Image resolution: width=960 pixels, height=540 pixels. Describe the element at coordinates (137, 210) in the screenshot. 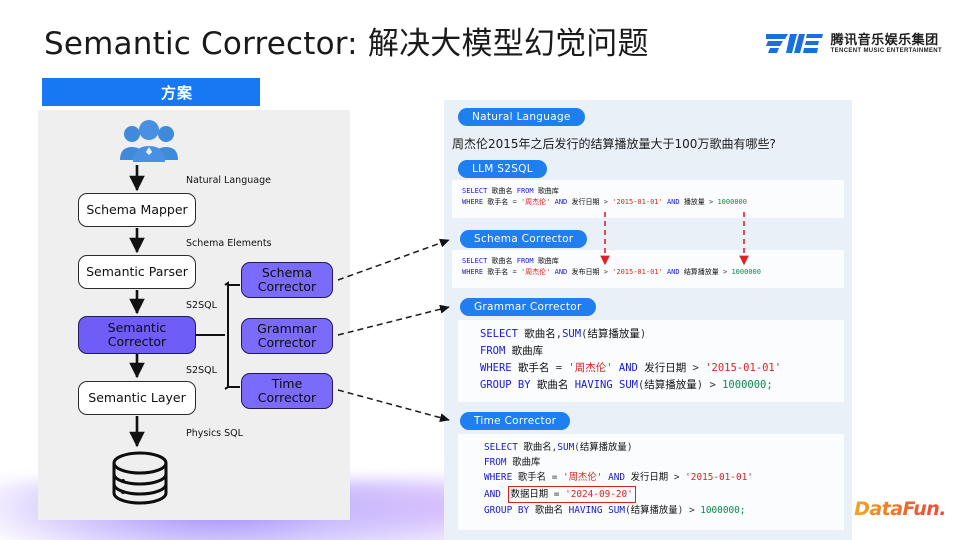

I see `flow-node-schema-mapper: Schema Mapper` at that location.